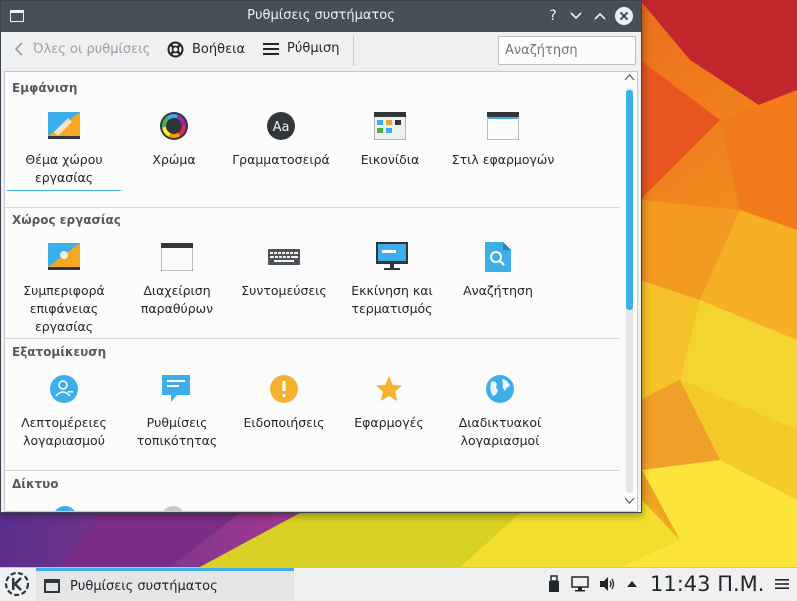  Describe the element at coordinates (174, 159) in the screenshot. I see `module-label: Χρώμα` at that location.